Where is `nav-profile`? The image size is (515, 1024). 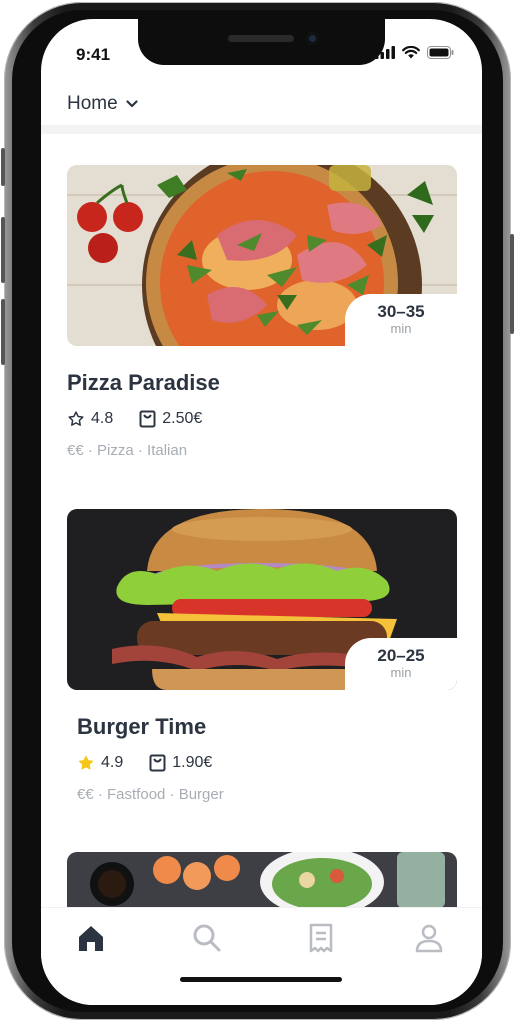
nav-profile is located at coordinates (431, 940).